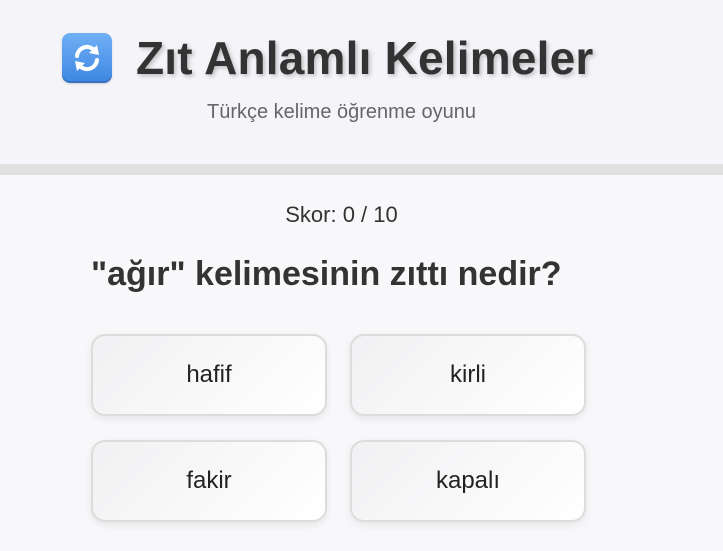 The width and height of the screenshot is (723, 551). I want to click on answer-option-kapali: kapalı, so click(468, 481).